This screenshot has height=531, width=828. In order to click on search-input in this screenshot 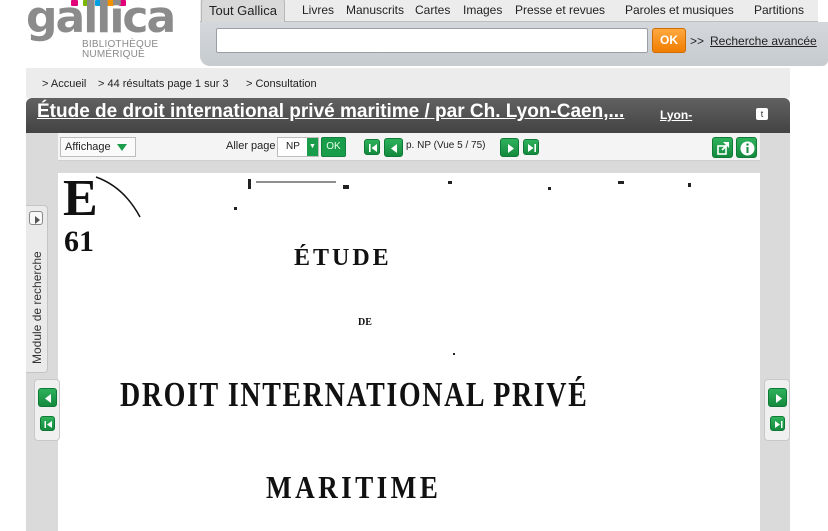, I will do `click(432, 40)`.